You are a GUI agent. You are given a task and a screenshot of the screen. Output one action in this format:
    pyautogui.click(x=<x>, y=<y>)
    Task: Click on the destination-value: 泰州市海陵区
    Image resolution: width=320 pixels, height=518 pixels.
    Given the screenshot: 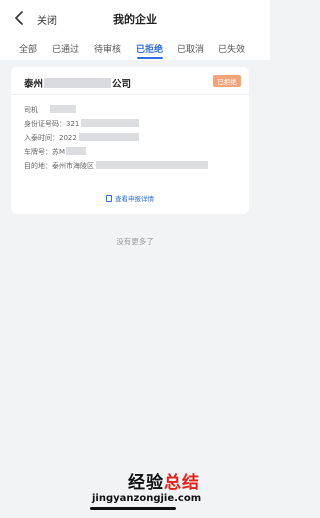 What is the action you would take?
    pyautogui.click(x=73, y=166)
    